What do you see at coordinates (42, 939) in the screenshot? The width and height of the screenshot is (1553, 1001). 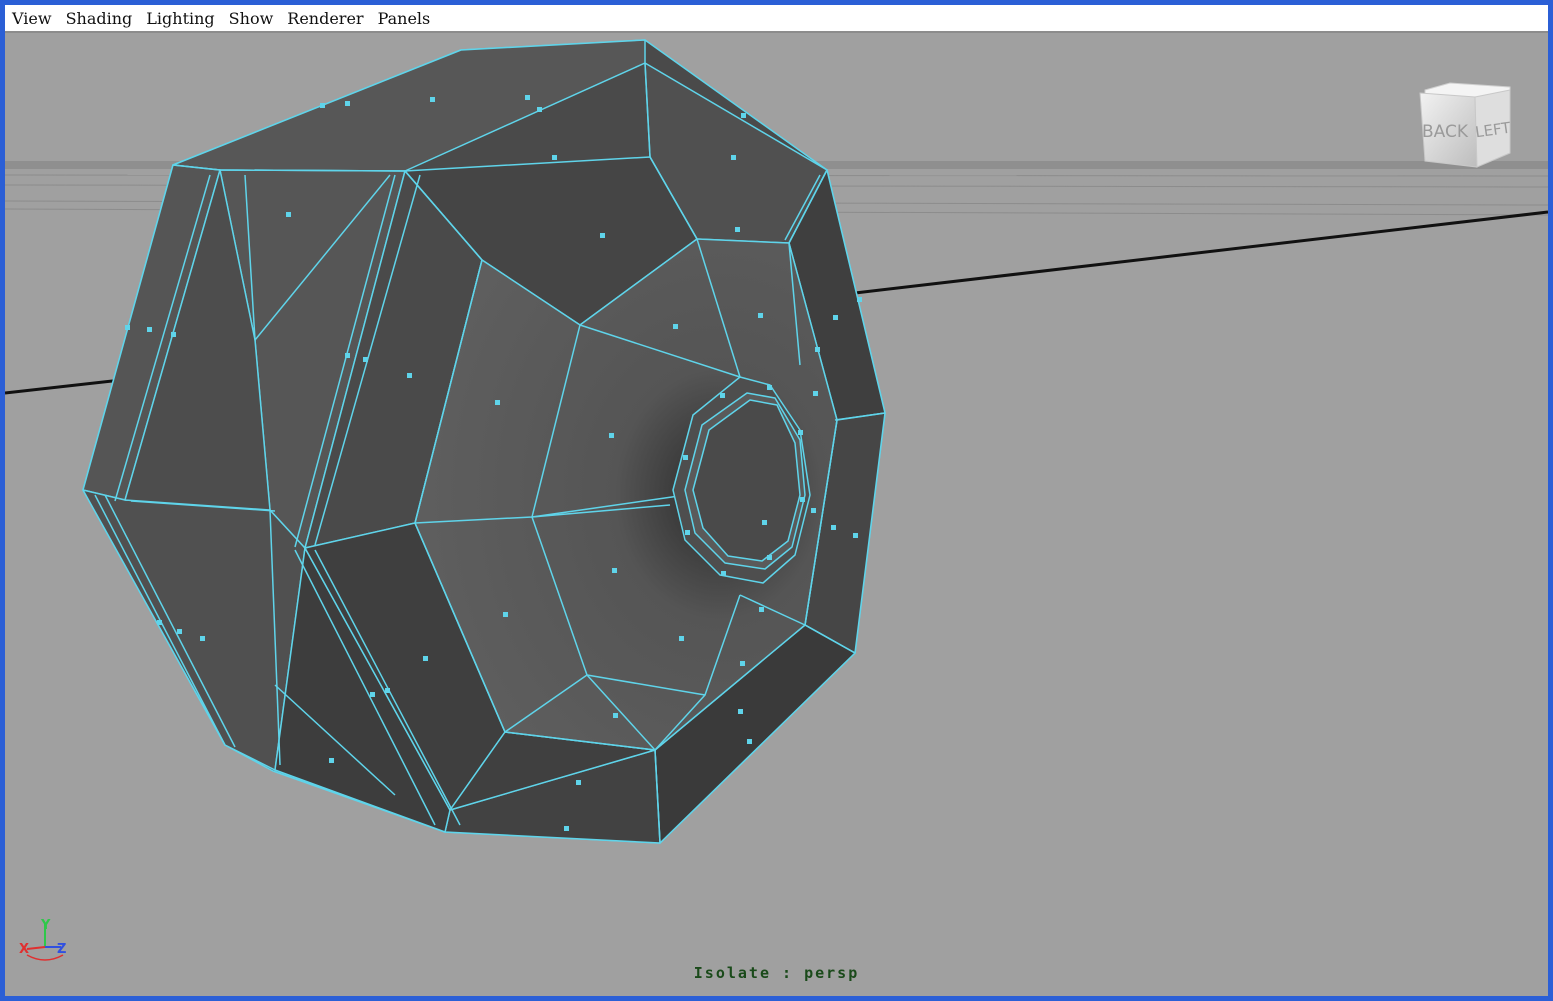 I see `axis-indicator-icon: Y X Z` at bounding box center [42, 939].